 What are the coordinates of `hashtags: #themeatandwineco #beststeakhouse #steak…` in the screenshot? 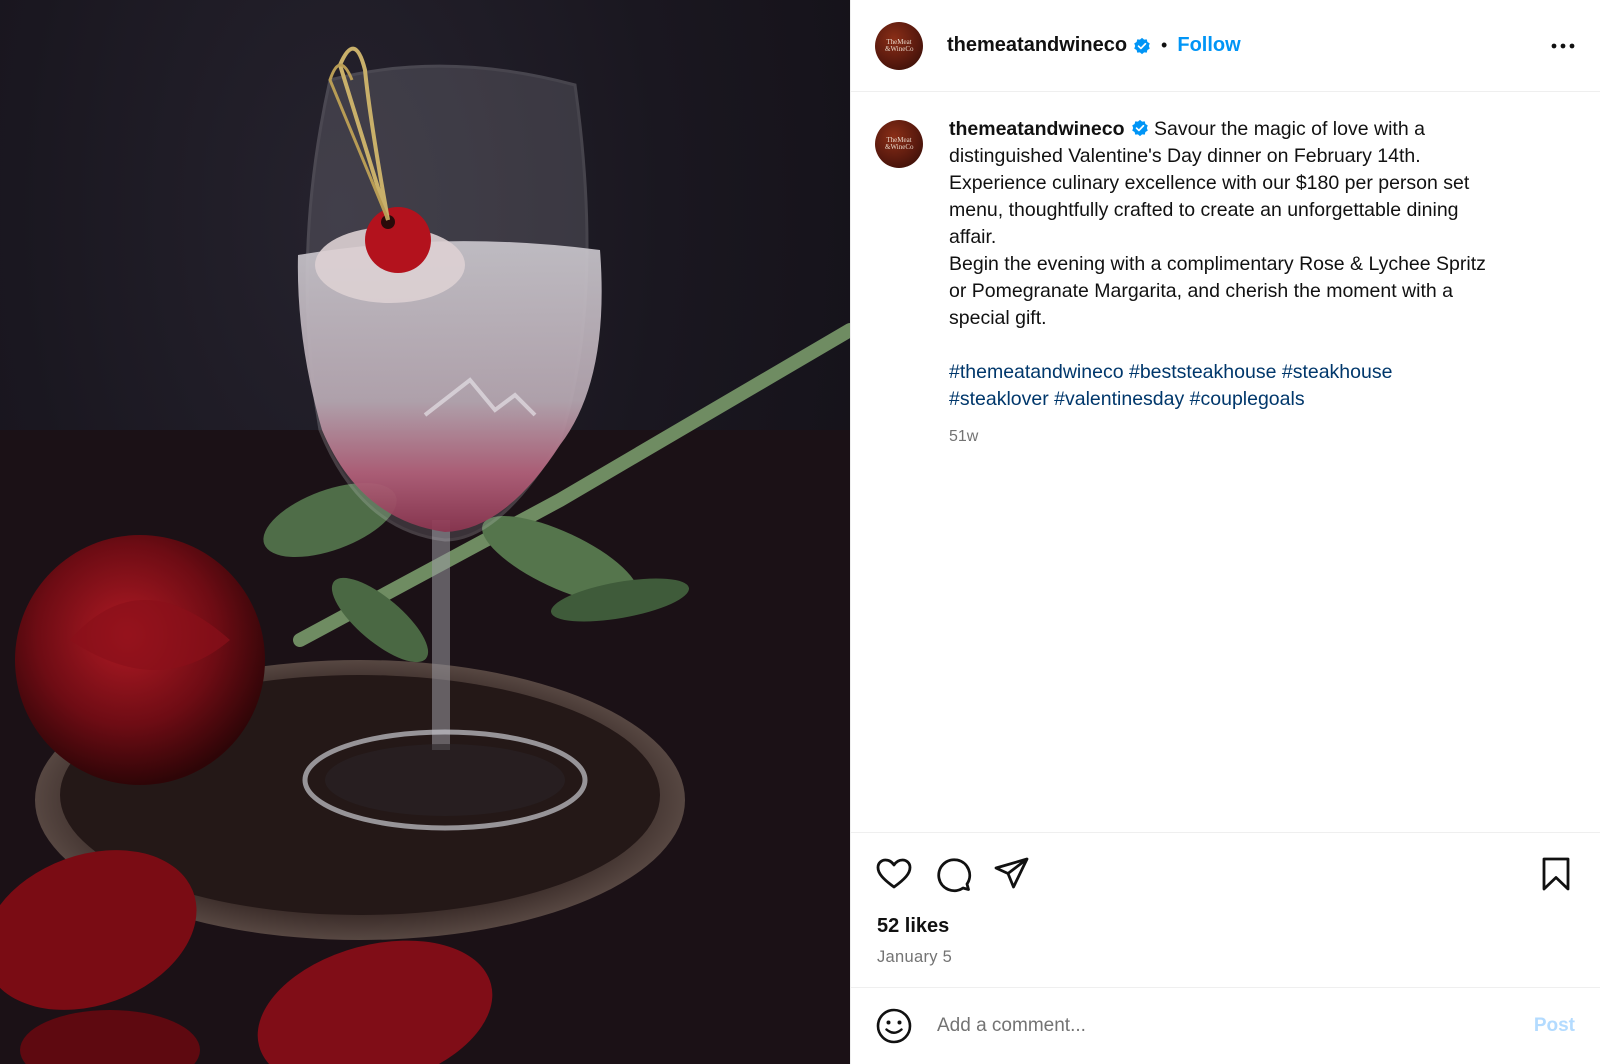 It's located at (1249, 386).